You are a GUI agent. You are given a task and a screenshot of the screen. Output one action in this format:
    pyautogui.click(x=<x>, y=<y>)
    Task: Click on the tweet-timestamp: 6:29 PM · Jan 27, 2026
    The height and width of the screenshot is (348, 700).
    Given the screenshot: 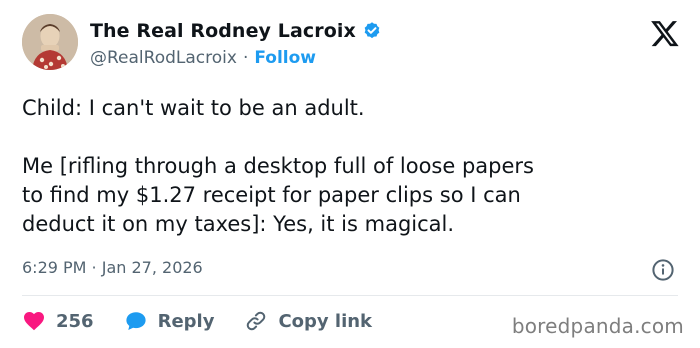 What is the action you would take?
    pyautogui.click(x=112, y=267)
    